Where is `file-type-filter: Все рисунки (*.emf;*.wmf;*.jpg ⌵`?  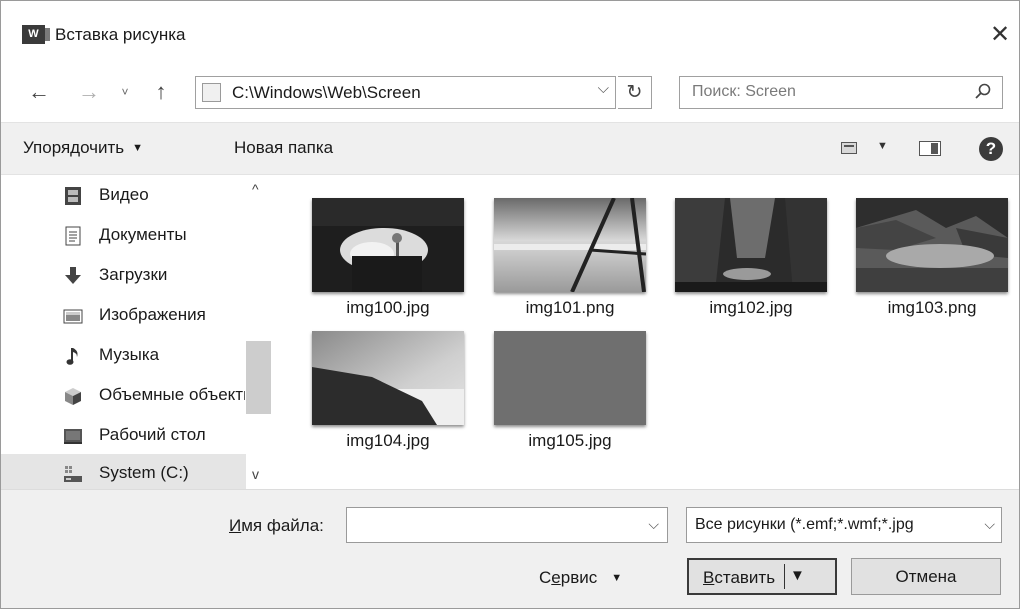 file-type-filter: Все рисунки (*.emf;*.wmf;*.jpg ⌵ is located at coordinates (844, 525).